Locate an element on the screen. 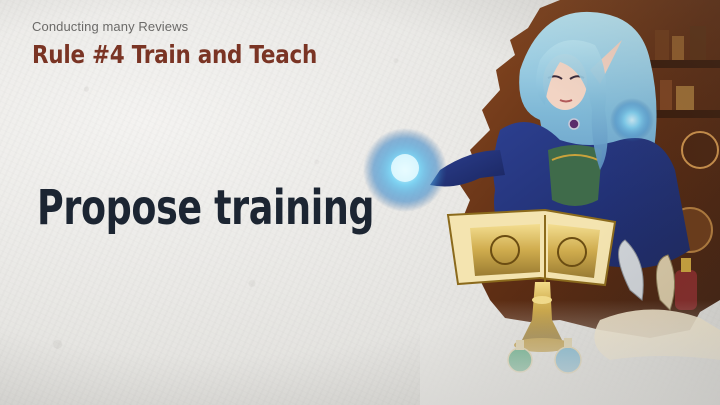 This screenshot has height=405, width=720. slide-subtitle: Conducting many Reviews is located at coordinates (110, 26).